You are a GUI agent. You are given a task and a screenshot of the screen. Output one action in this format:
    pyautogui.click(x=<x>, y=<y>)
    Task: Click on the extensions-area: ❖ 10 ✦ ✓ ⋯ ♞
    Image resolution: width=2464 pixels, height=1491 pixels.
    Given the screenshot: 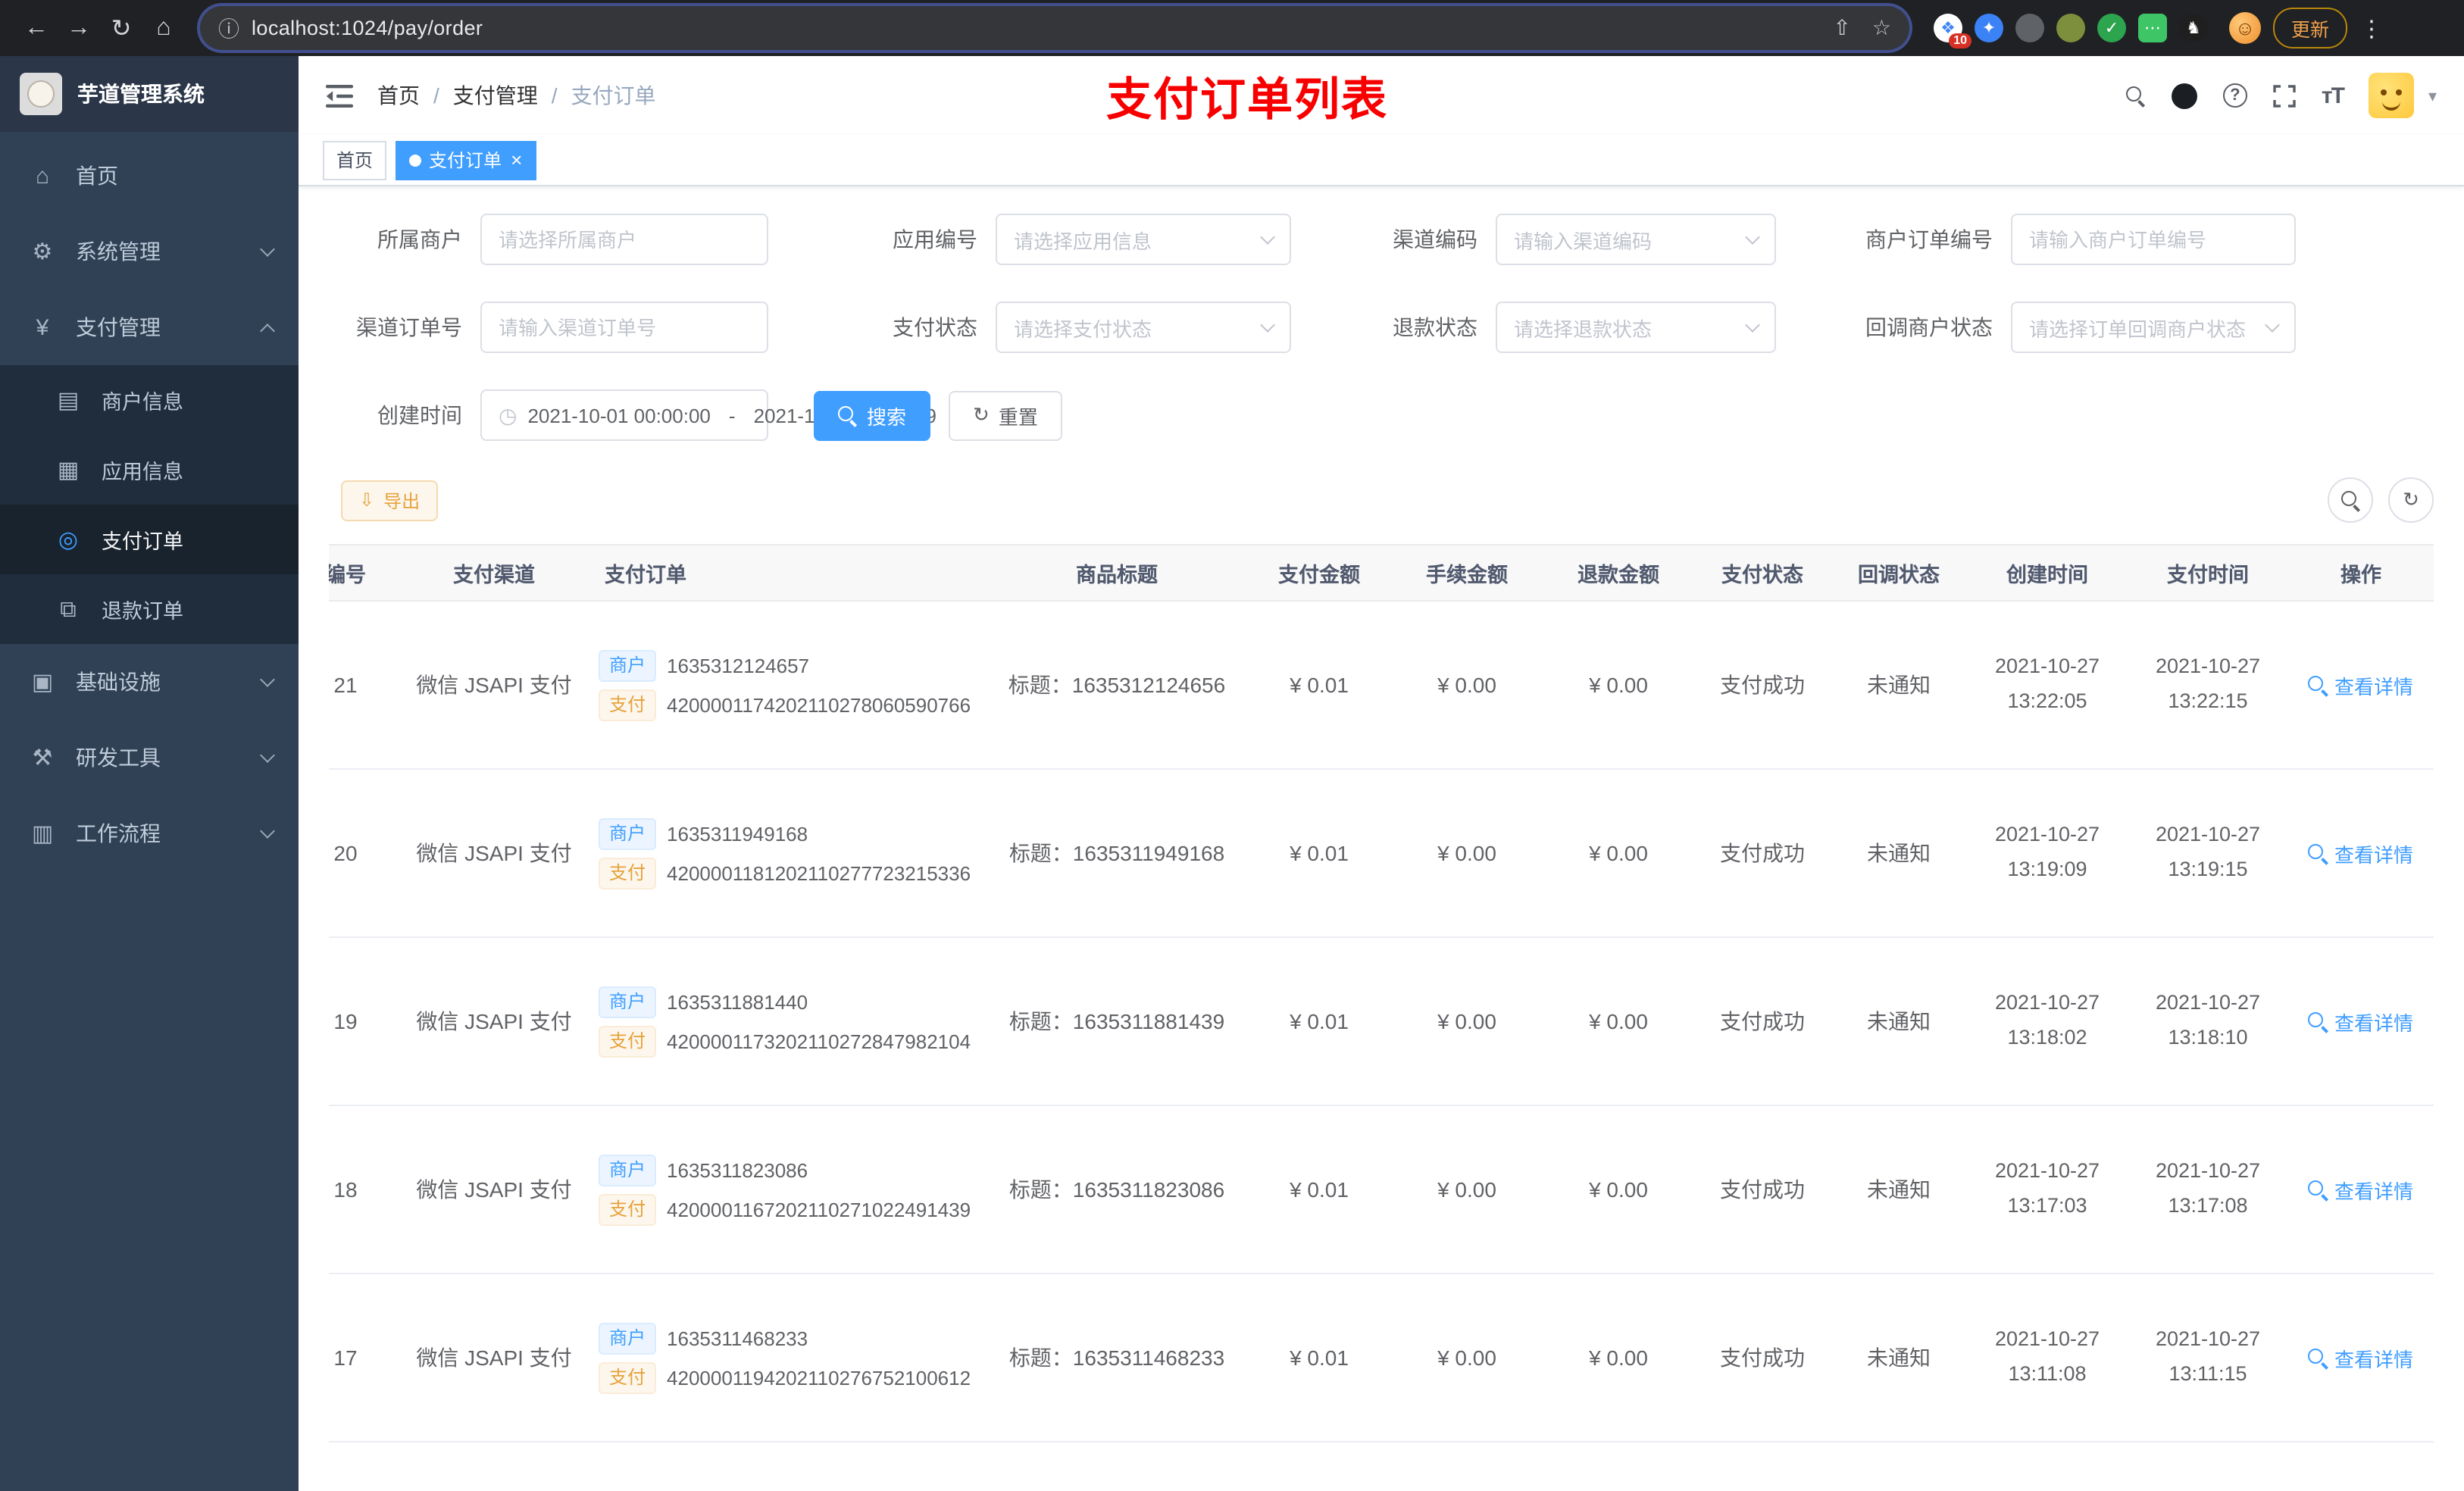 What is the action you would take?
    pyautogui.click(x=2071, y=31)
    